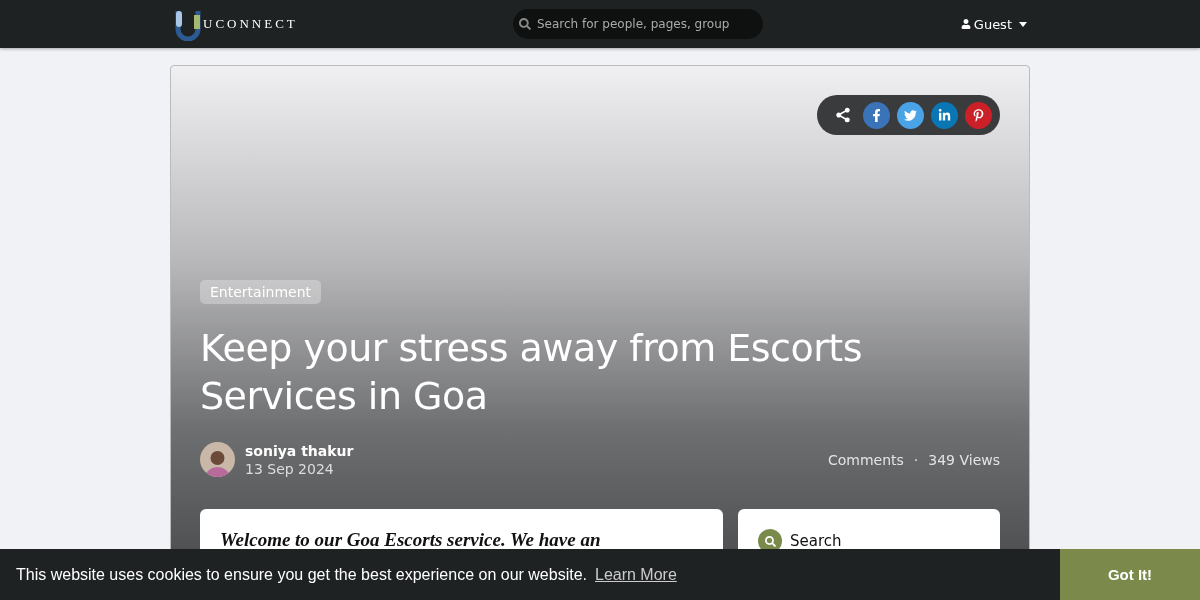  I want to click on user-menu: Guest, so click(993, 24).